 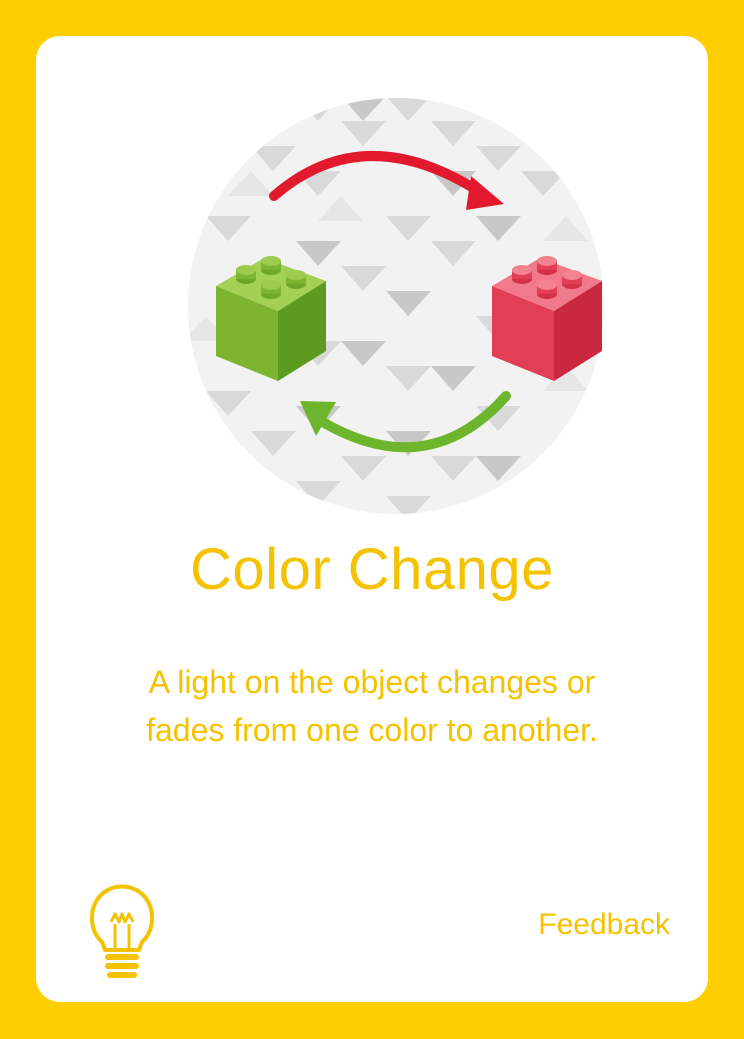 What do you see at coordinates (372, 730) in the screenshot?
I see `description-line-2: fades from one color to another.` at bounding box center [372, 730].